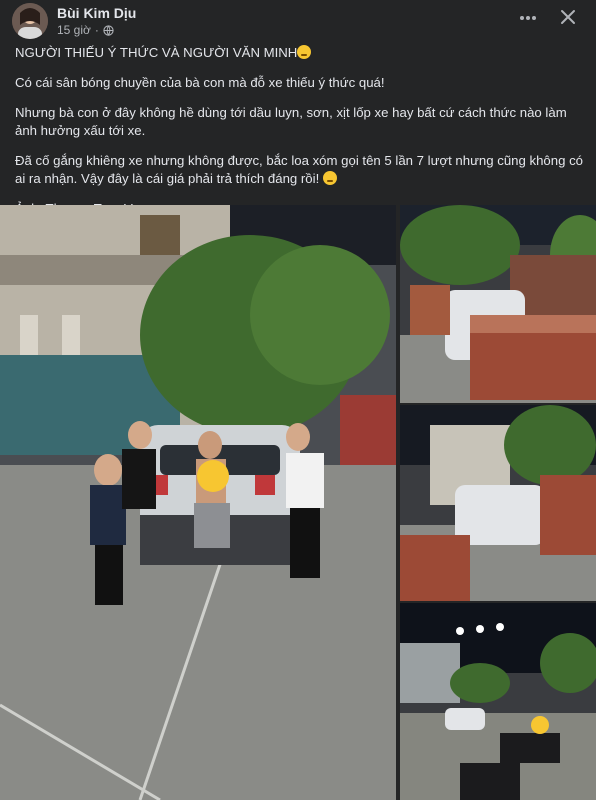  What do you see at coordinates (96, 13) in the screenshot?
I see `author-name: Bùi Kim Dịu` at bounding box center [96, 13].